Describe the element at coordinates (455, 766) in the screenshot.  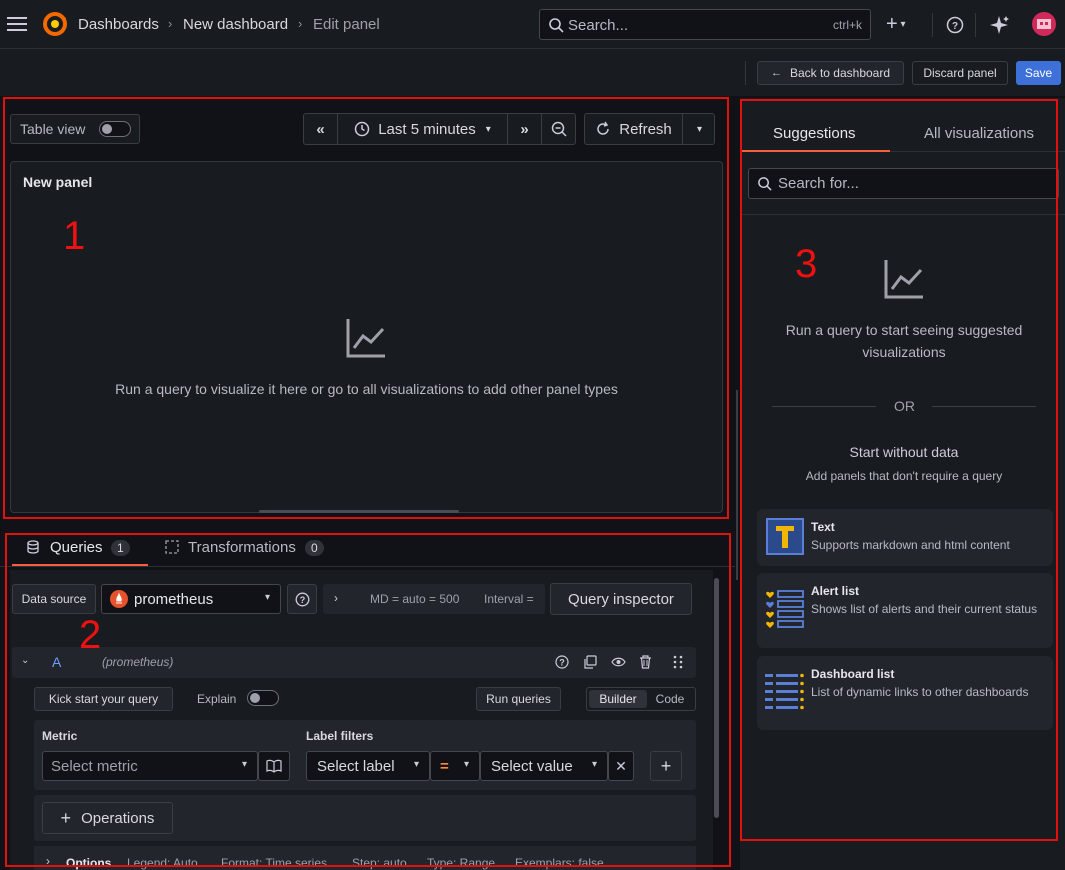
I see `operator-dropdown: = ▾` at that location.